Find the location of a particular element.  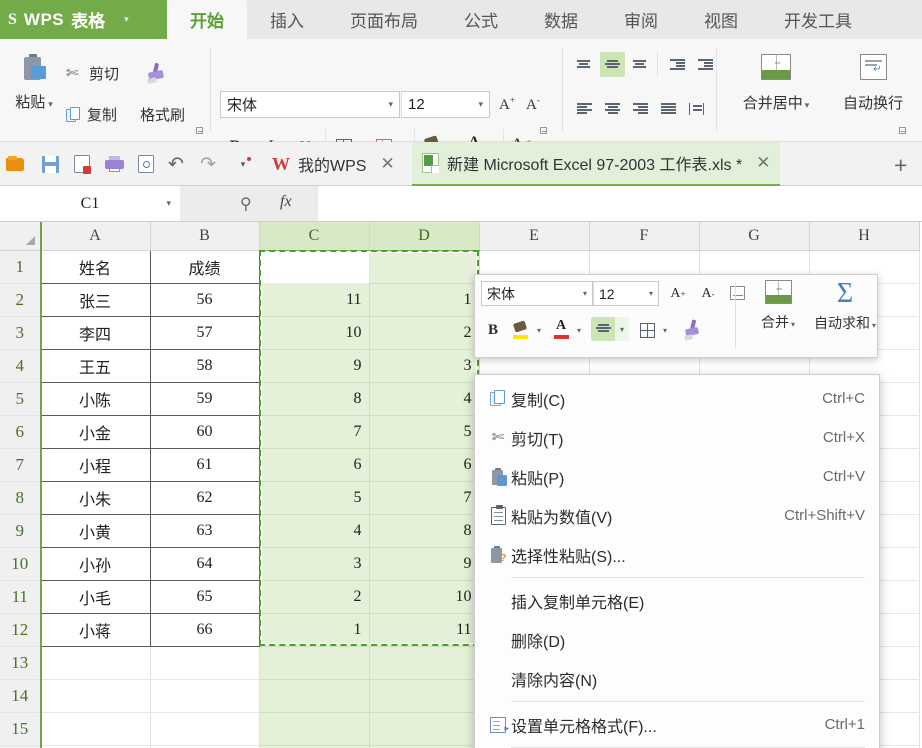

cell-A6: 小金 is located at coordinates (95, 431).